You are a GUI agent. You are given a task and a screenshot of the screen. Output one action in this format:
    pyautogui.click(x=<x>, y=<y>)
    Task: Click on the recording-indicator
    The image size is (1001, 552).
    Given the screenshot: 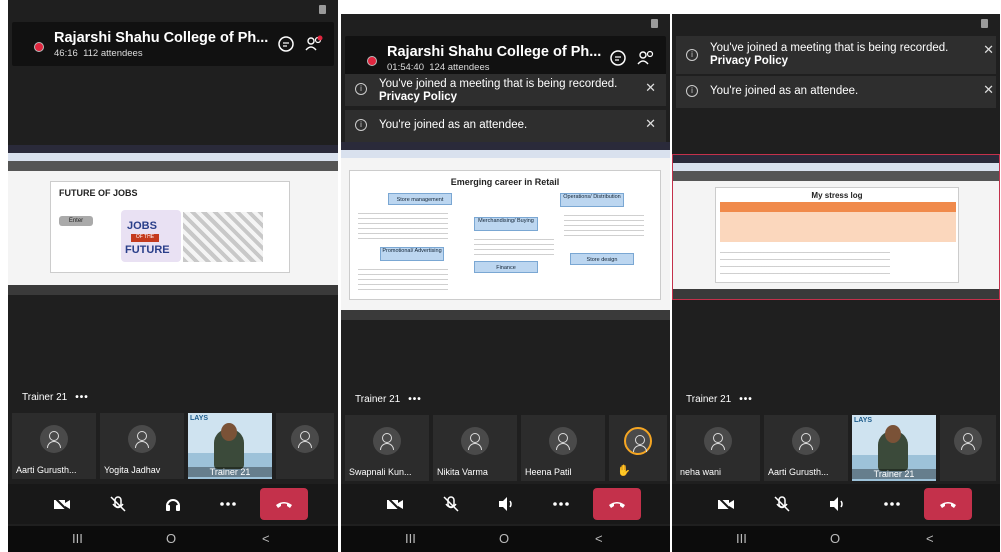 What is the action you would take?
    pyautogui.click(x=39, y=47)
    